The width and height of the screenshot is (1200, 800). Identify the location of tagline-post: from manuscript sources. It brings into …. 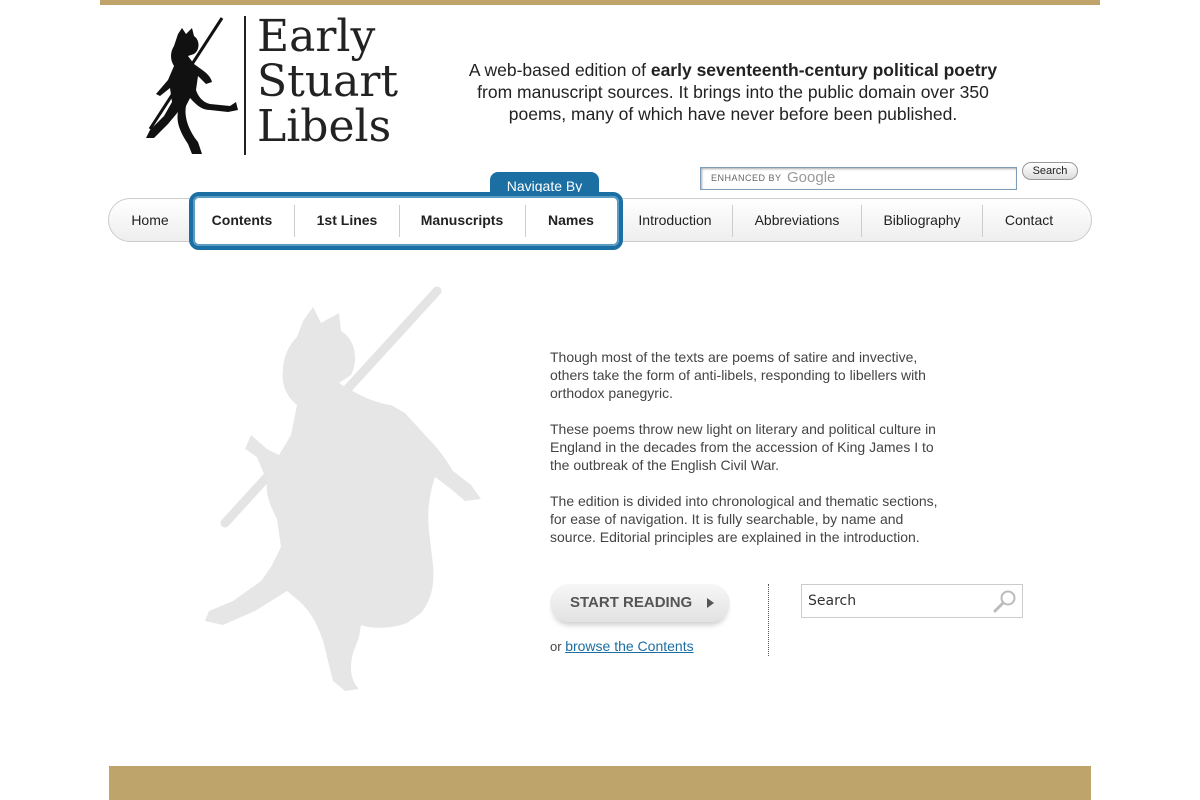
(733, 103).